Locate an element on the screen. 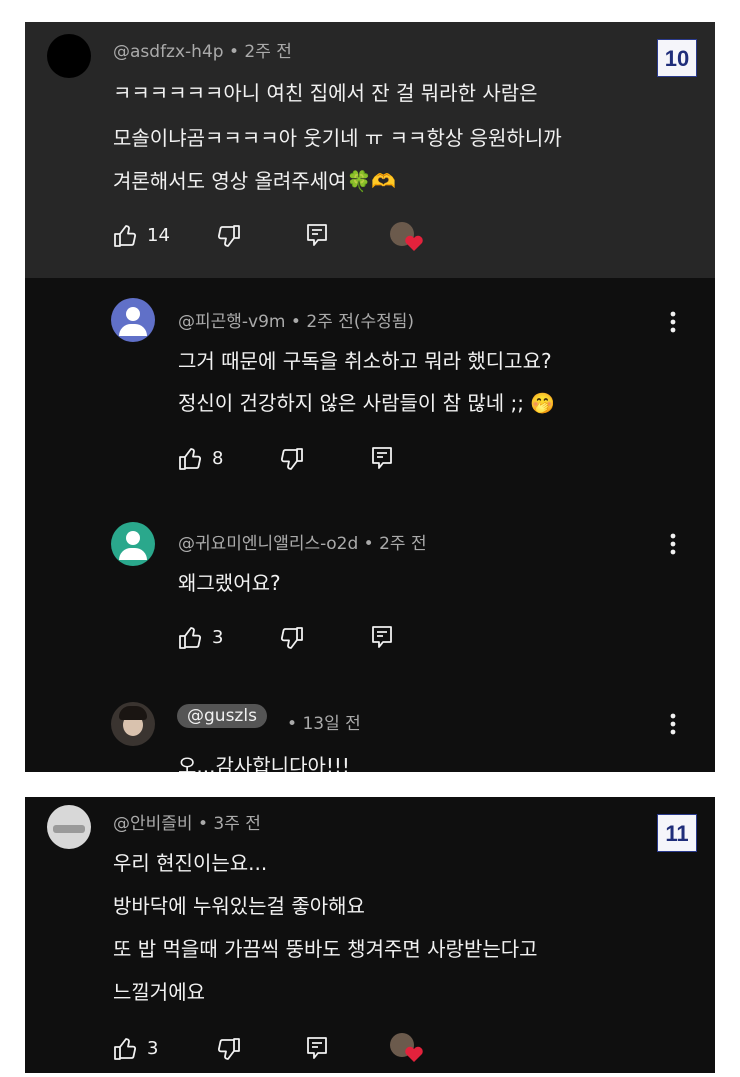 The image size is (740, 1077). reply-time: 2주 전(수정됨) is located at coordinates (360, 322).